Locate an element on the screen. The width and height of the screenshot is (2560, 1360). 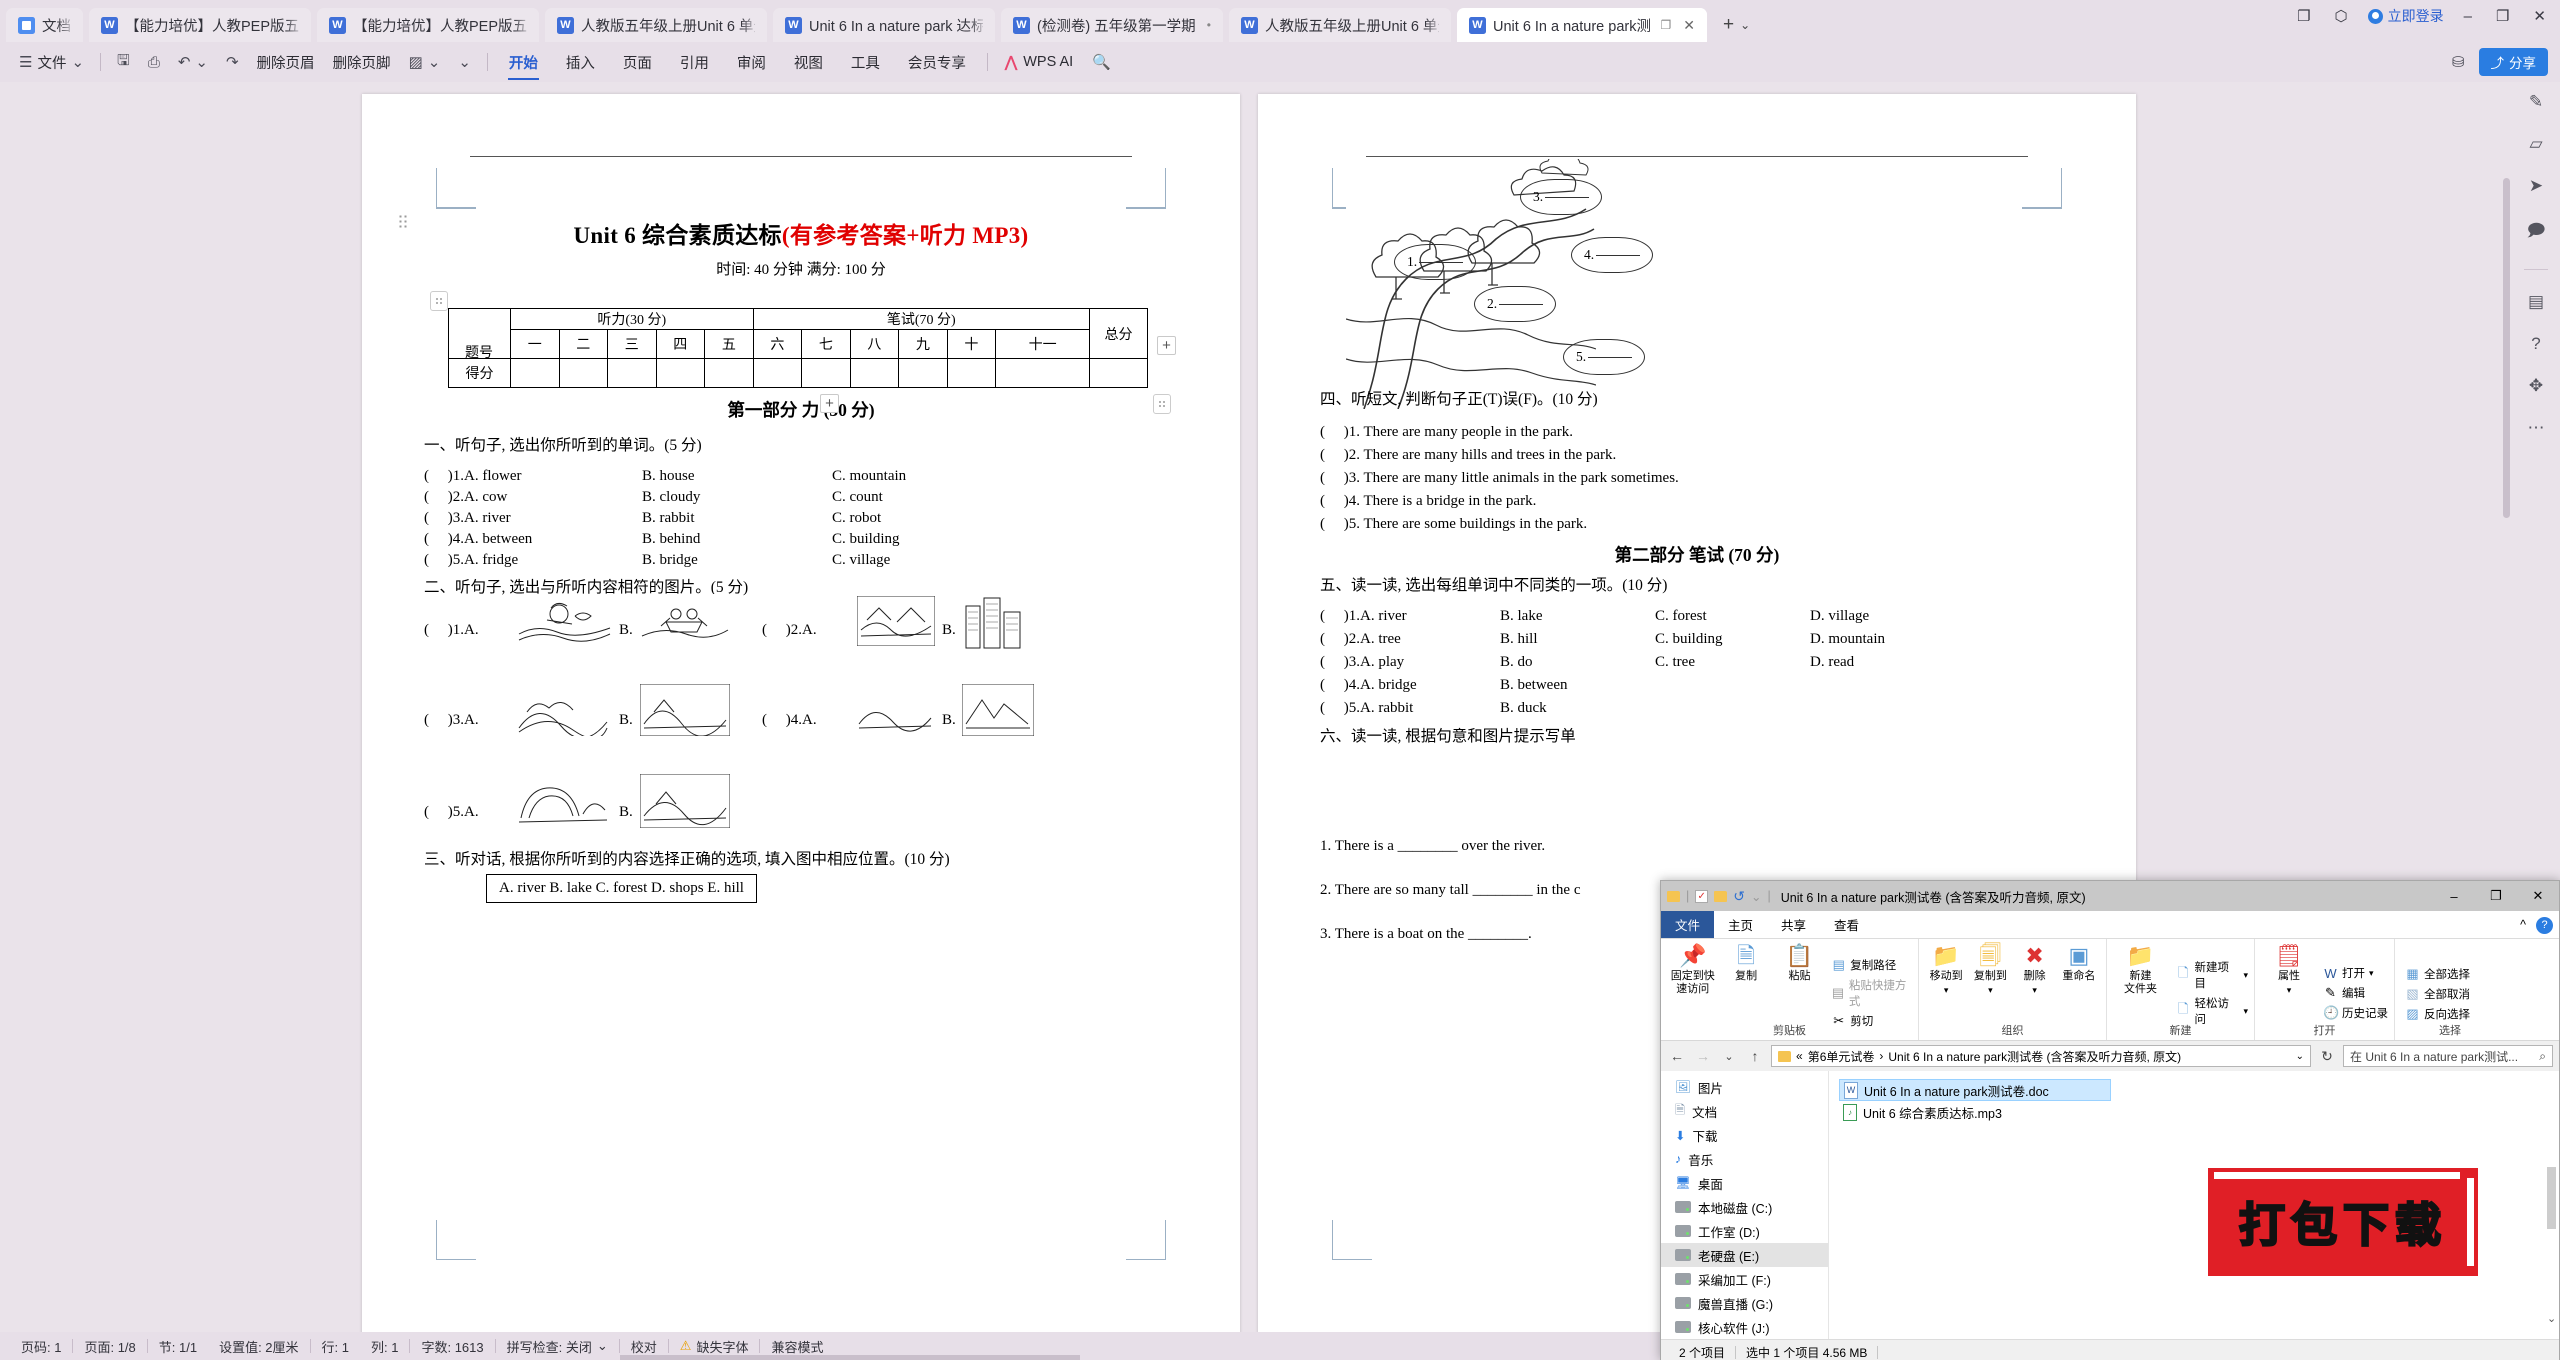
scrollbar-thumb is located at coordinates (2551, 1198).